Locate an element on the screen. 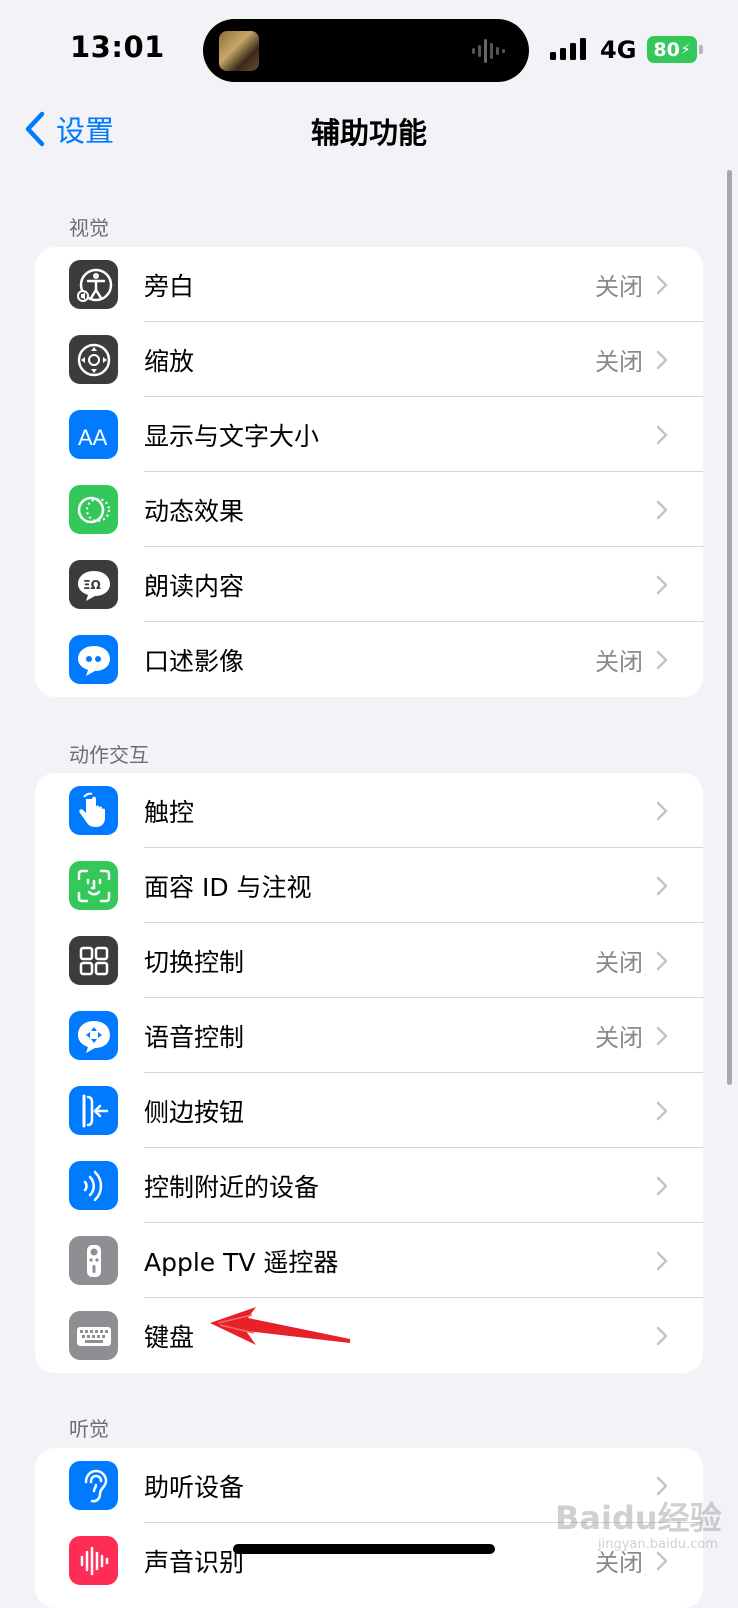 This screenshot has height=1608, width=738. row-apple-tv-remote: Apple TV 遥控器 is located at coordinates (369, 1260).